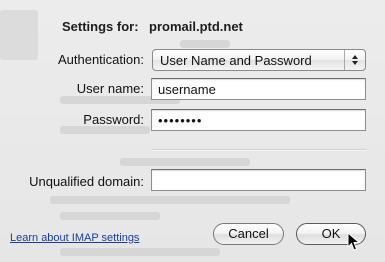 This screenshot has height=262, width=385. What do you see at coordinates (100, 26) in the screenshot?
I see `settings-for-label: Settings for:` at bounding box center [100, 26].